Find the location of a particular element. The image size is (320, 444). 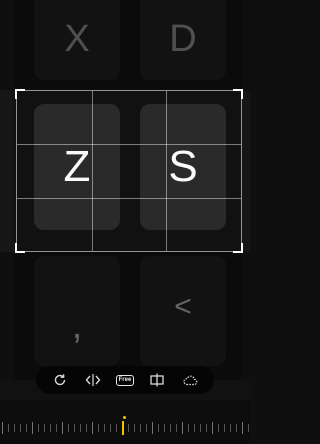

cloud-button is located at coordinates (190, 380).